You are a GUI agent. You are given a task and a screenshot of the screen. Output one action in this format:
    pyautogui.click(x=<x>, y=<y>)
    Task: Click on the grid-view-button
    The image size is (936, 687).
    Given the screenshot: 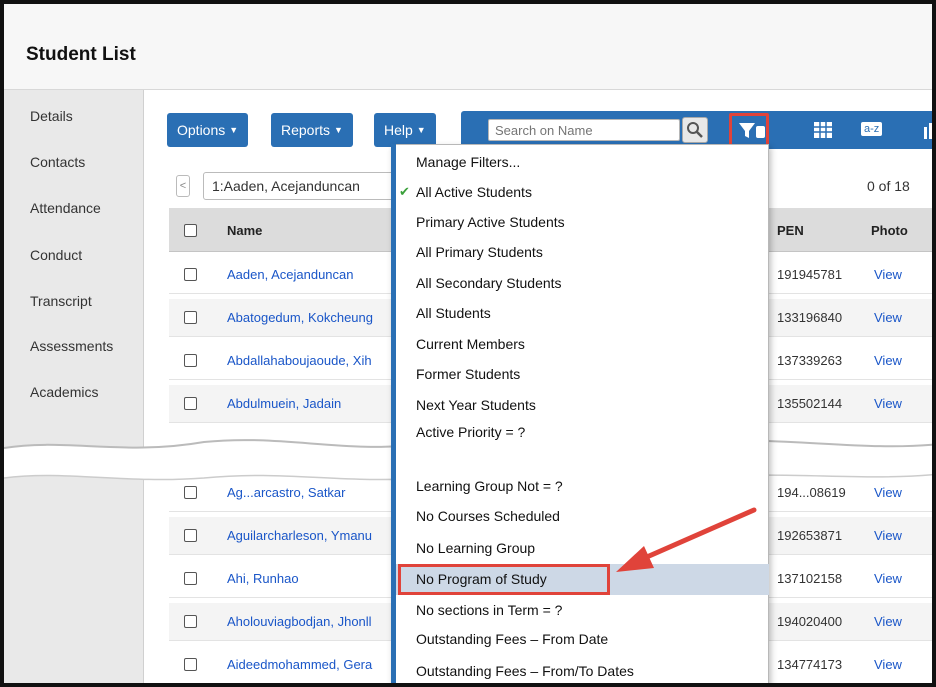 What is the action you would take?
    pyautogui.click(x=823, y=131)
    